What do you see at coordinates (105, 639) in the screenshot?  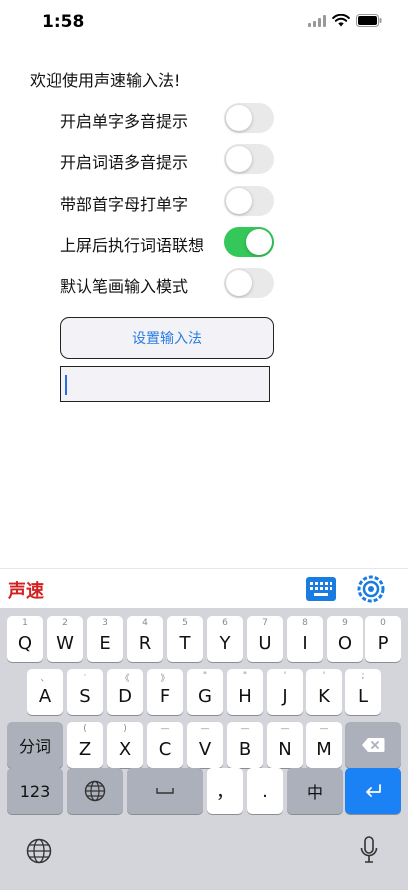 I see `key-e: 3E` at bounding box center [105, 639].